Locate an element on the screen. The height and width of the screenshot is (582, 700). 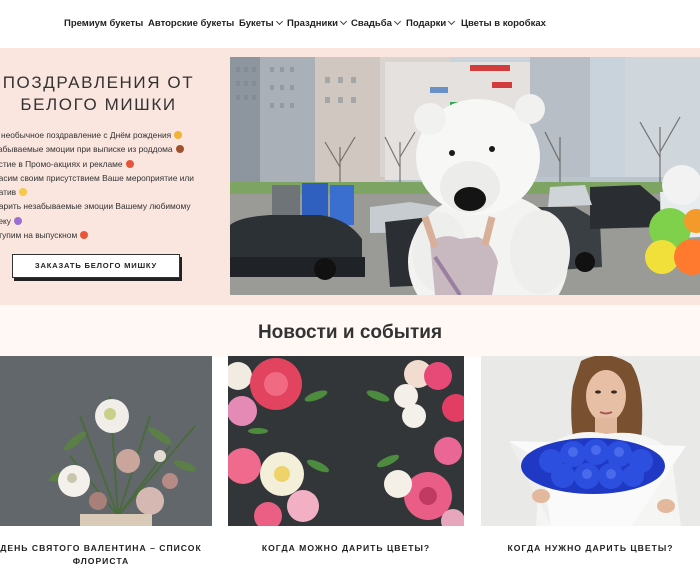
list-item: ратив is located at coordinates (109, 192).